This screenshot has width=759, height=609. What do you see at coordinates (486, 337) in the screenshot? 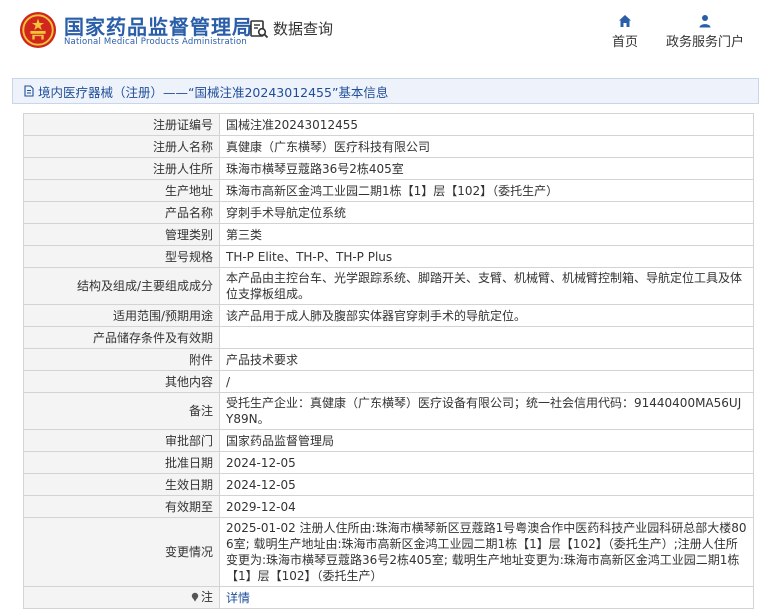
I see `row-value` at bounding box center [486, 337].